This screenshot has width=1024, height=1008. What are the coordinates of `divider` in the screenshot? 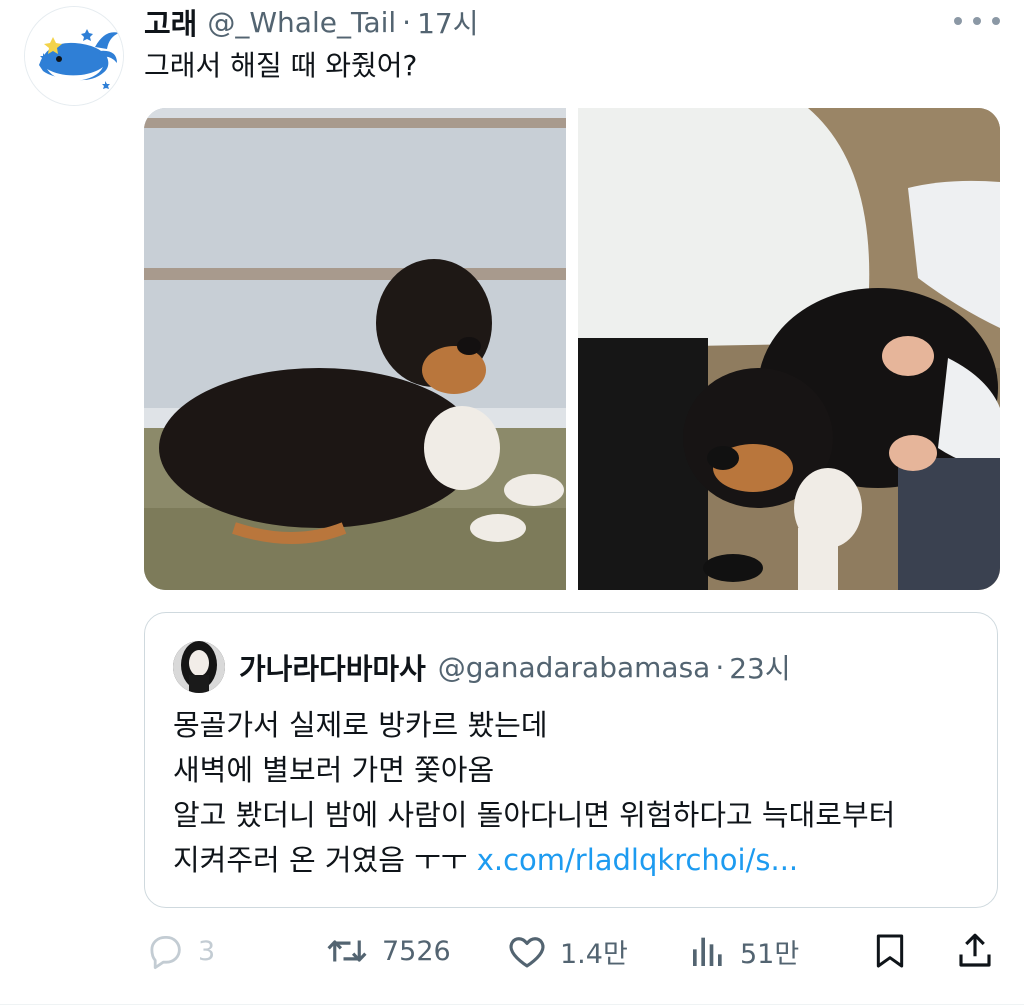 It's located at (512, 1004).